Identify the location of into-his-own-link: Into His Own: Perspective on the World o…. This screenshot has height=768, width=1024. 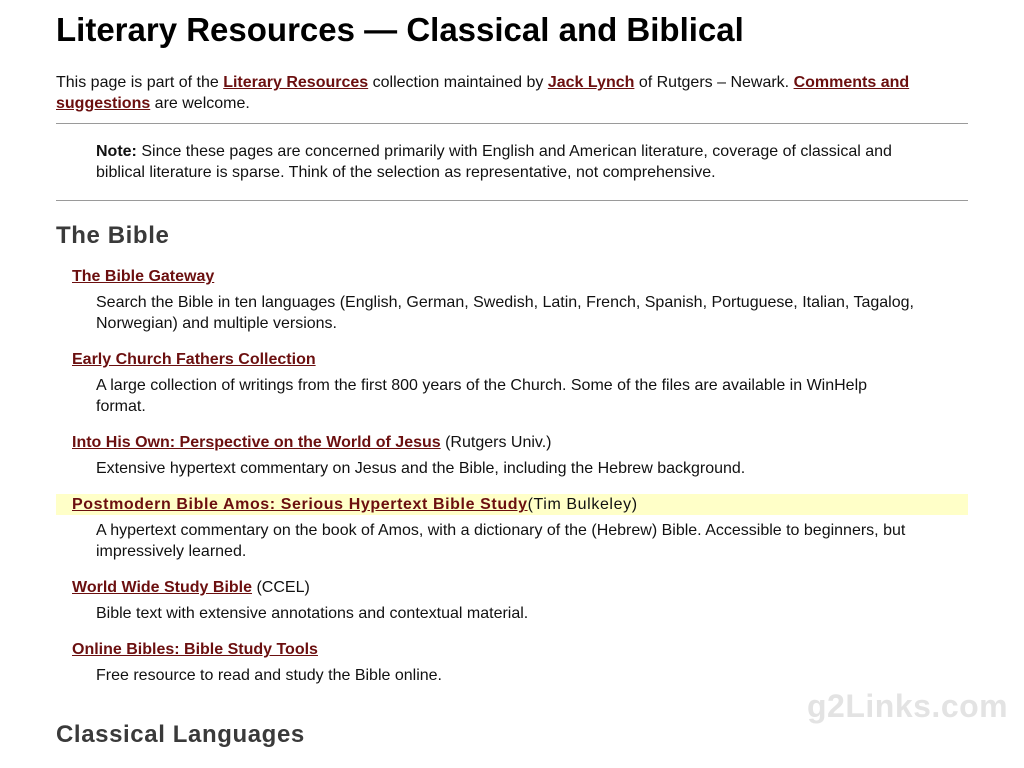
(256, 442).